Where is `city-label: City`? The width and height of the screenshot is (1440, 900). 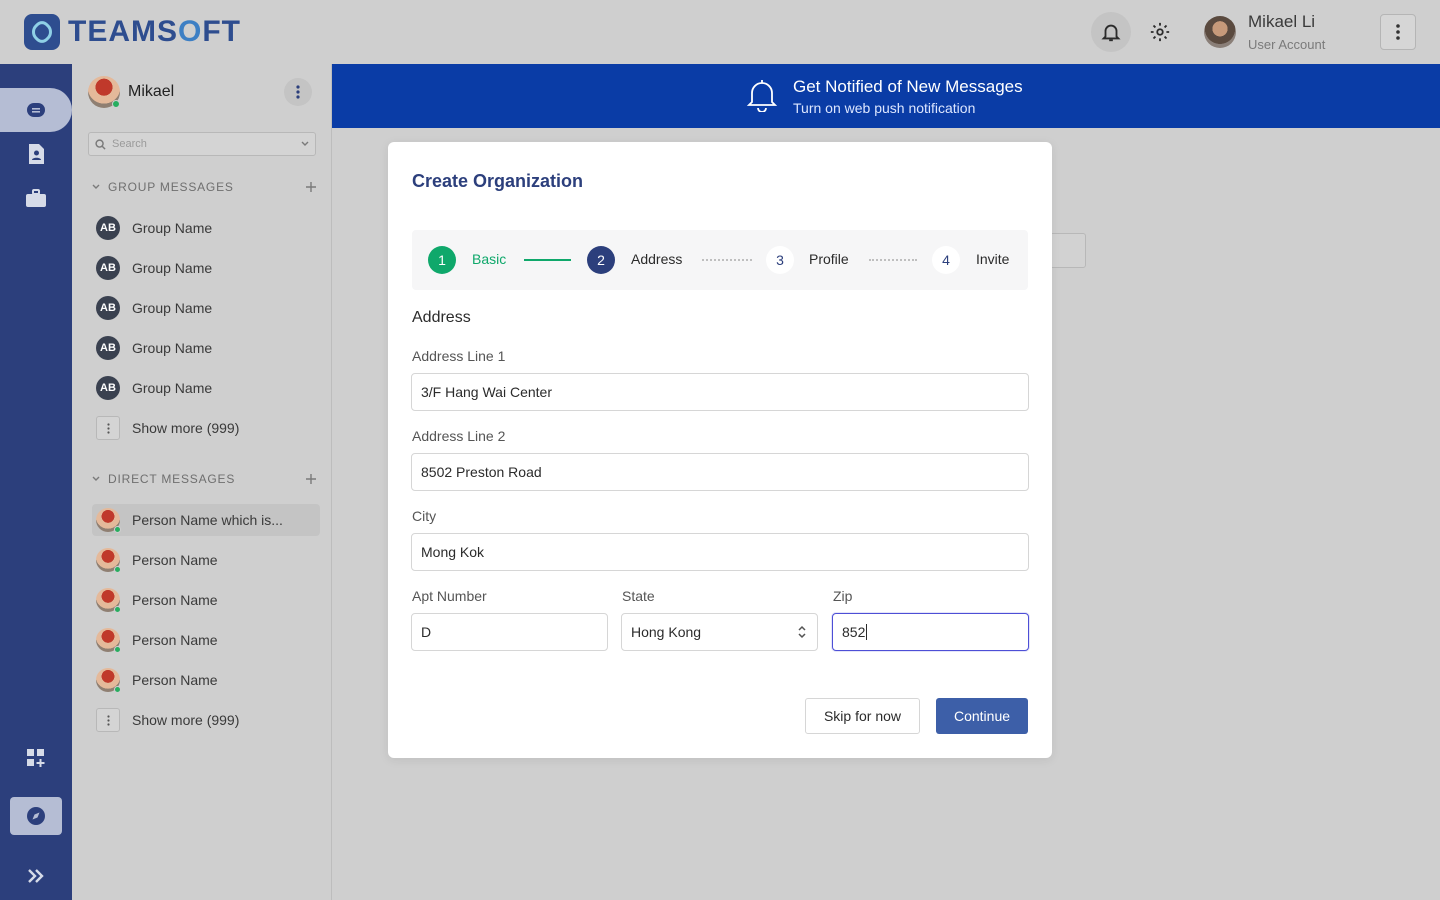
city-label: City is located at coordinates (424, 516).